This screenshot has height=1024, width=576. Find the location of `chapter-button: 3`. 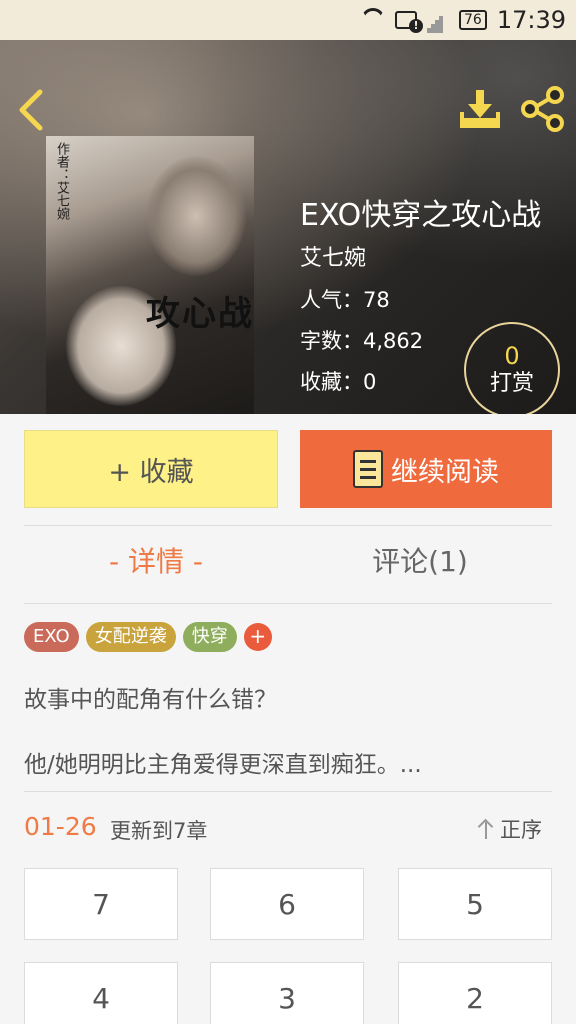

chapter-button: 3 is located at coordinates (287, 993).